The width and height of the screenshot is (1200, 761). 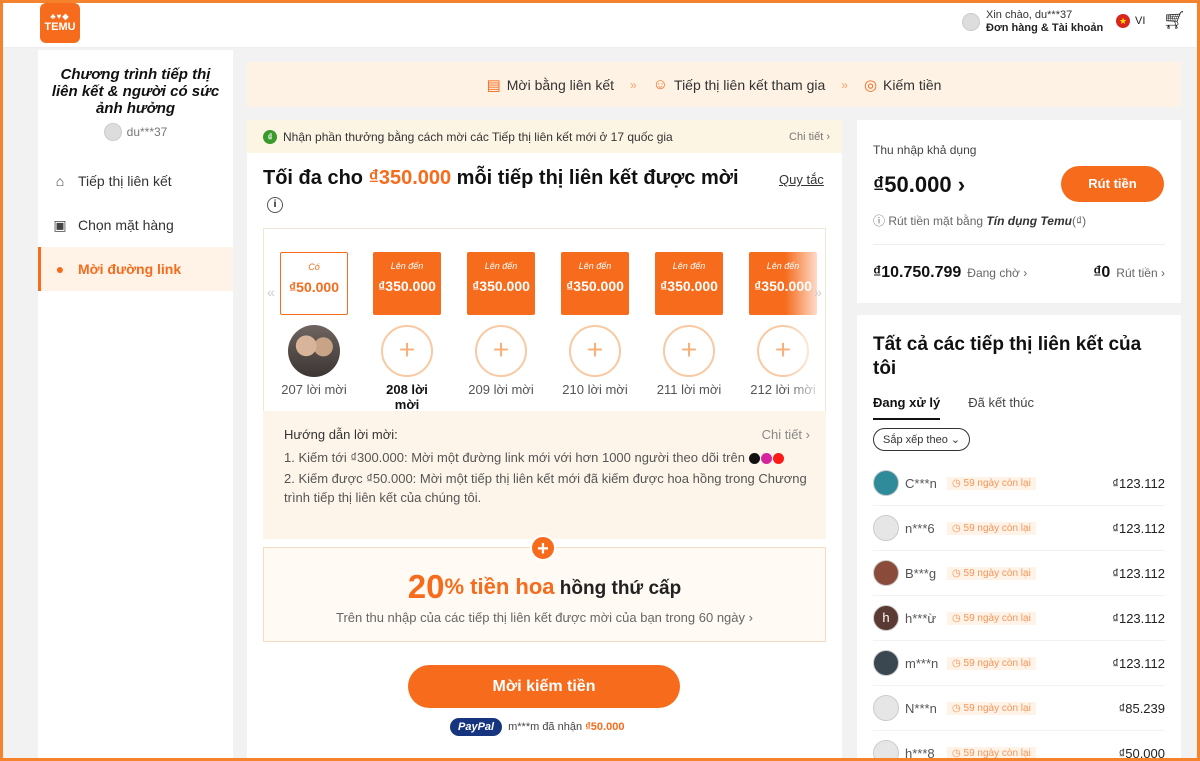 I want to click on payout-text: m***m đã nhận ₫50.000, so click(x=566, y=727).